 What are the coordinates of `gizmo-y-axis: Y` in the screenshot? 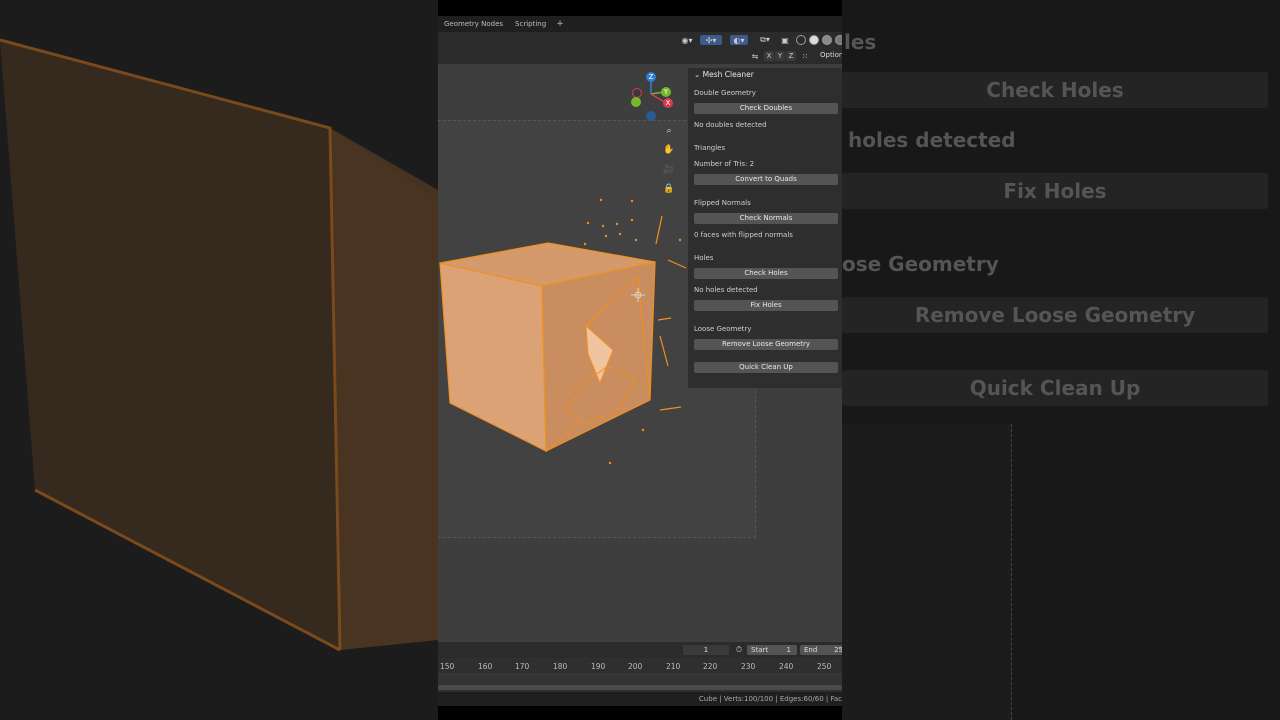 It's located at (666, 92).